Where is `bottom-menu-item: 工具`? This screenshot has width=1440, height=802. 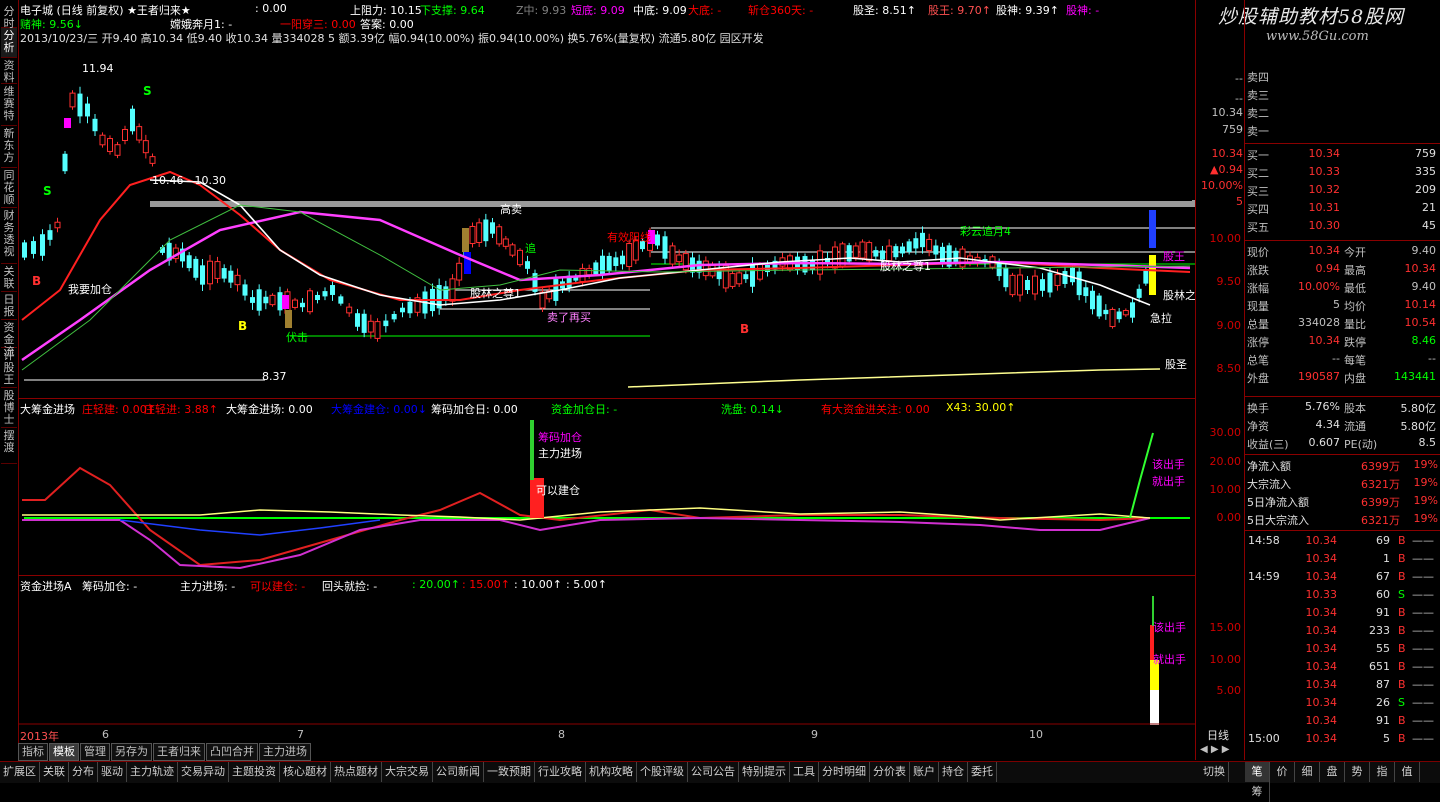
bottom-menu-item: 工具 is located at coordinates (804, 772).